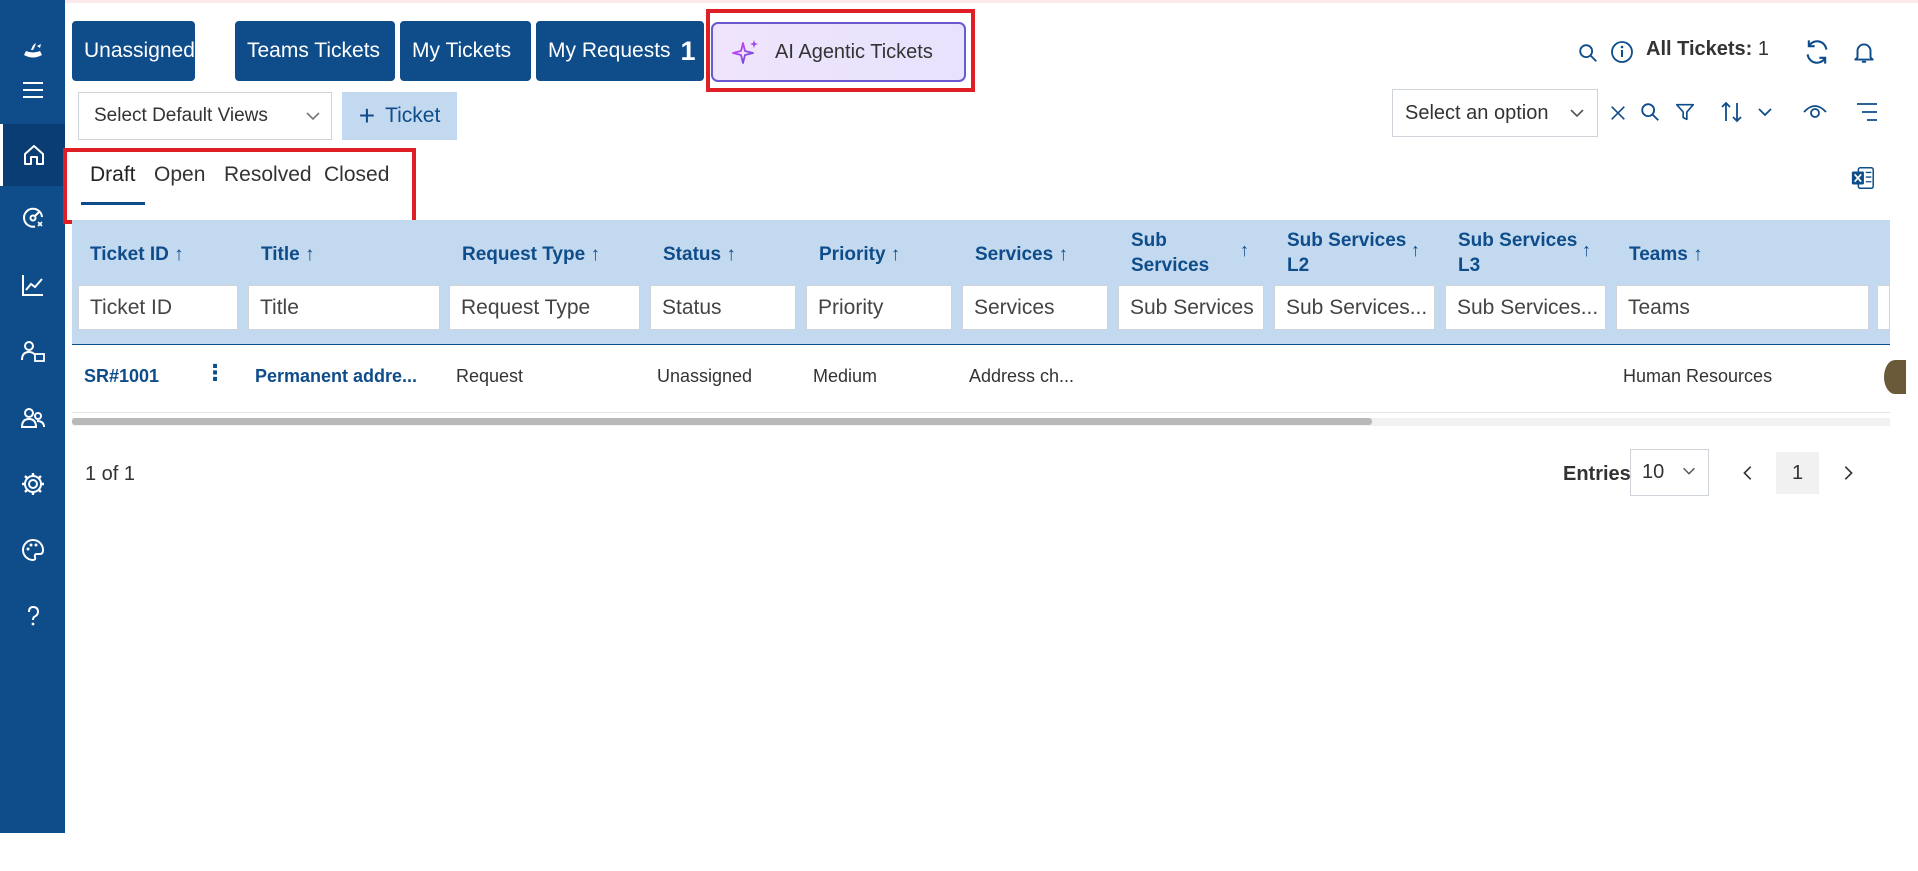 This screenshot has width=1918, height=871. Describe the element at coordinates (1867, 112) in the screenshot. I see `columns-icon` at that location.